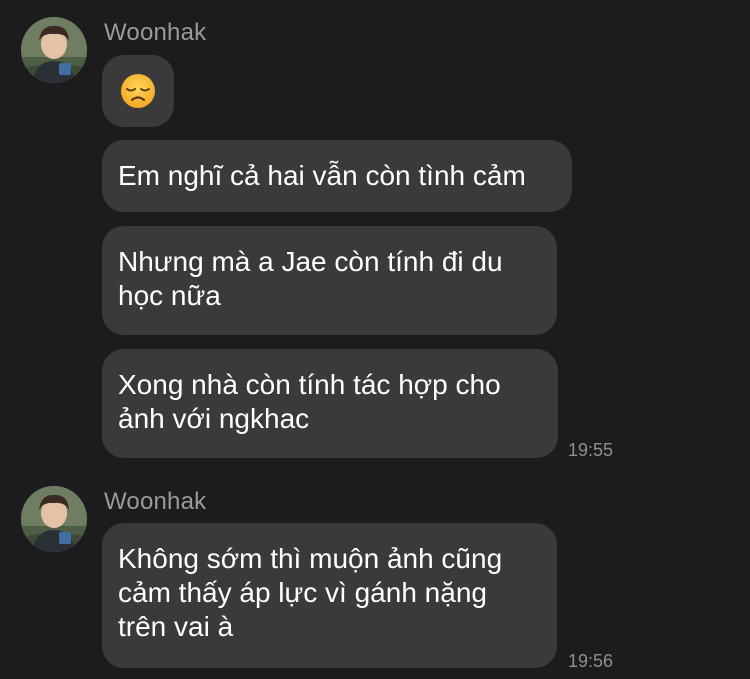  Describe the element at coordinates (309, 384) in the screenshot. I see `message-text: Xong nhà còn tính tác hợp cho` at that location.